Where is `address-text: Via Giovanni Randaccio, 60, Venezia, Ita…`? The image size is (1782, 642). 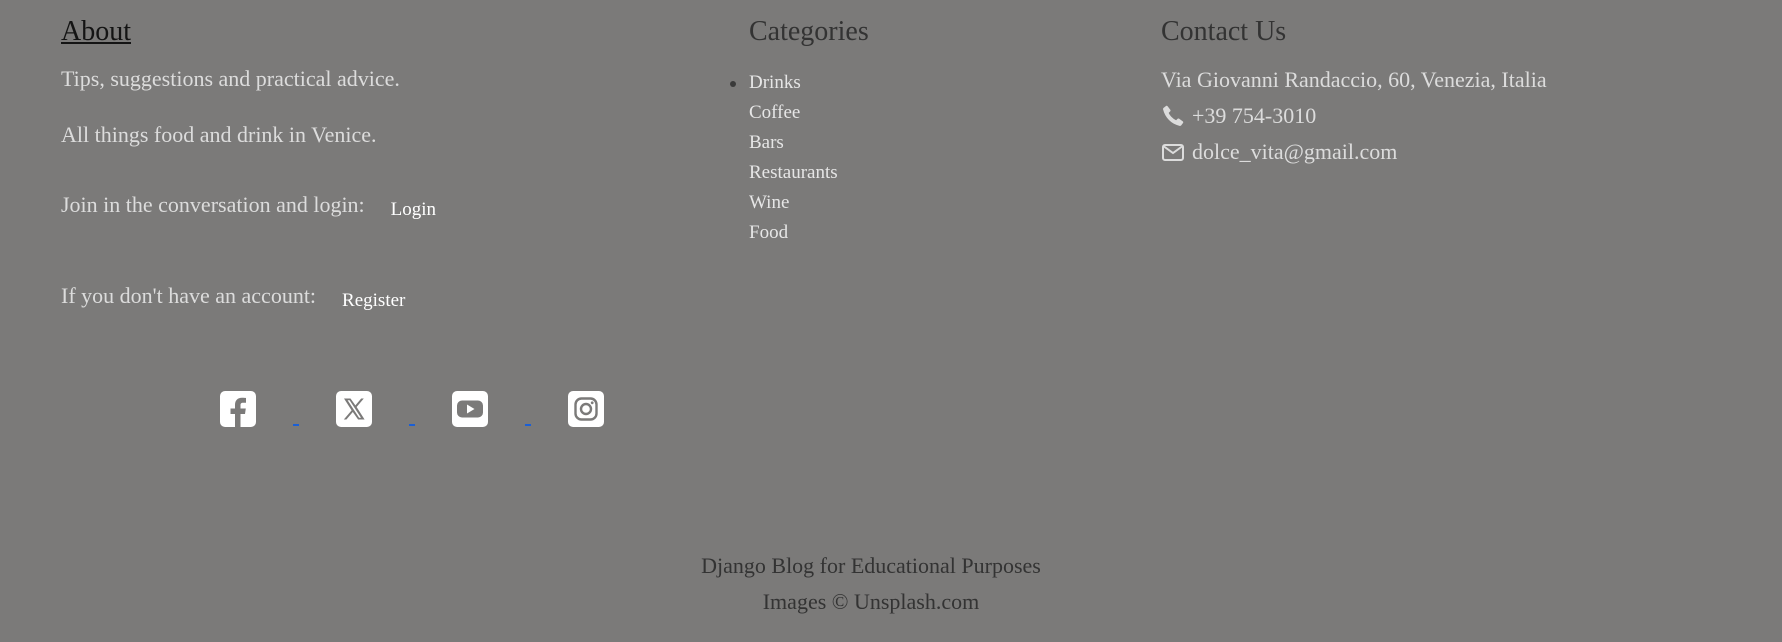 address-text: Via Giovanni Randaccio, 60, Venezia, Ita… is located at coordinates (1354, 79).